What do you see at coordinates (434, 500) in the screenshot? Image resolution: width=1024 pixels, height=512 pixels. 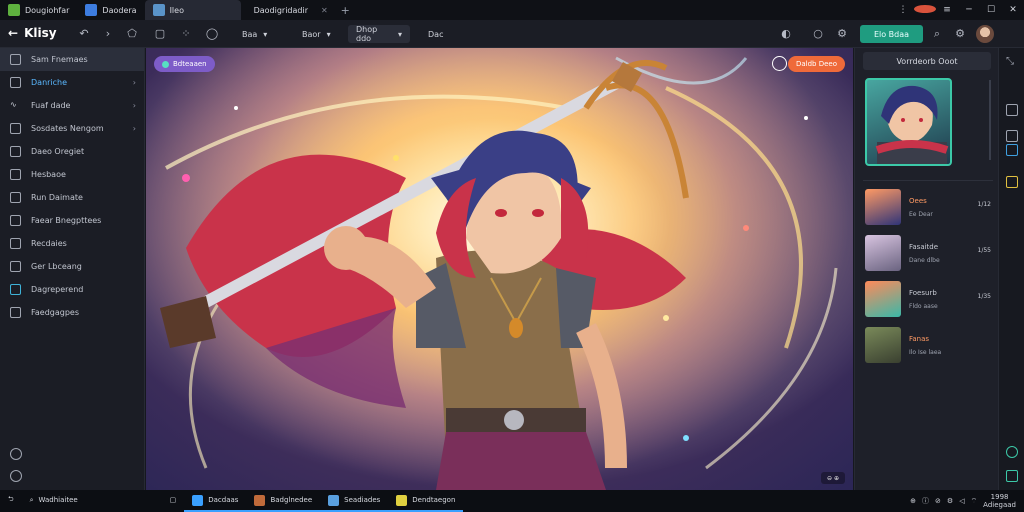 I see `task-label: Dendtaegon` at bounding box center [434, 500].